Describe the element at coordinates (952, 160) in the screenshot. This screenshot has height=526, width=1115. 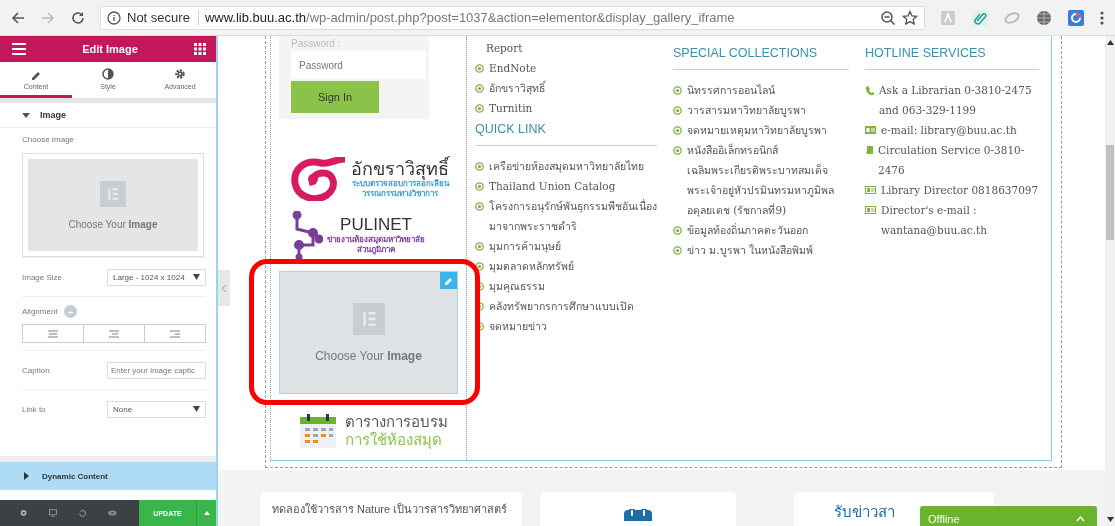
I see `list-text: Circulation Service 0-3810-2476` at that location.